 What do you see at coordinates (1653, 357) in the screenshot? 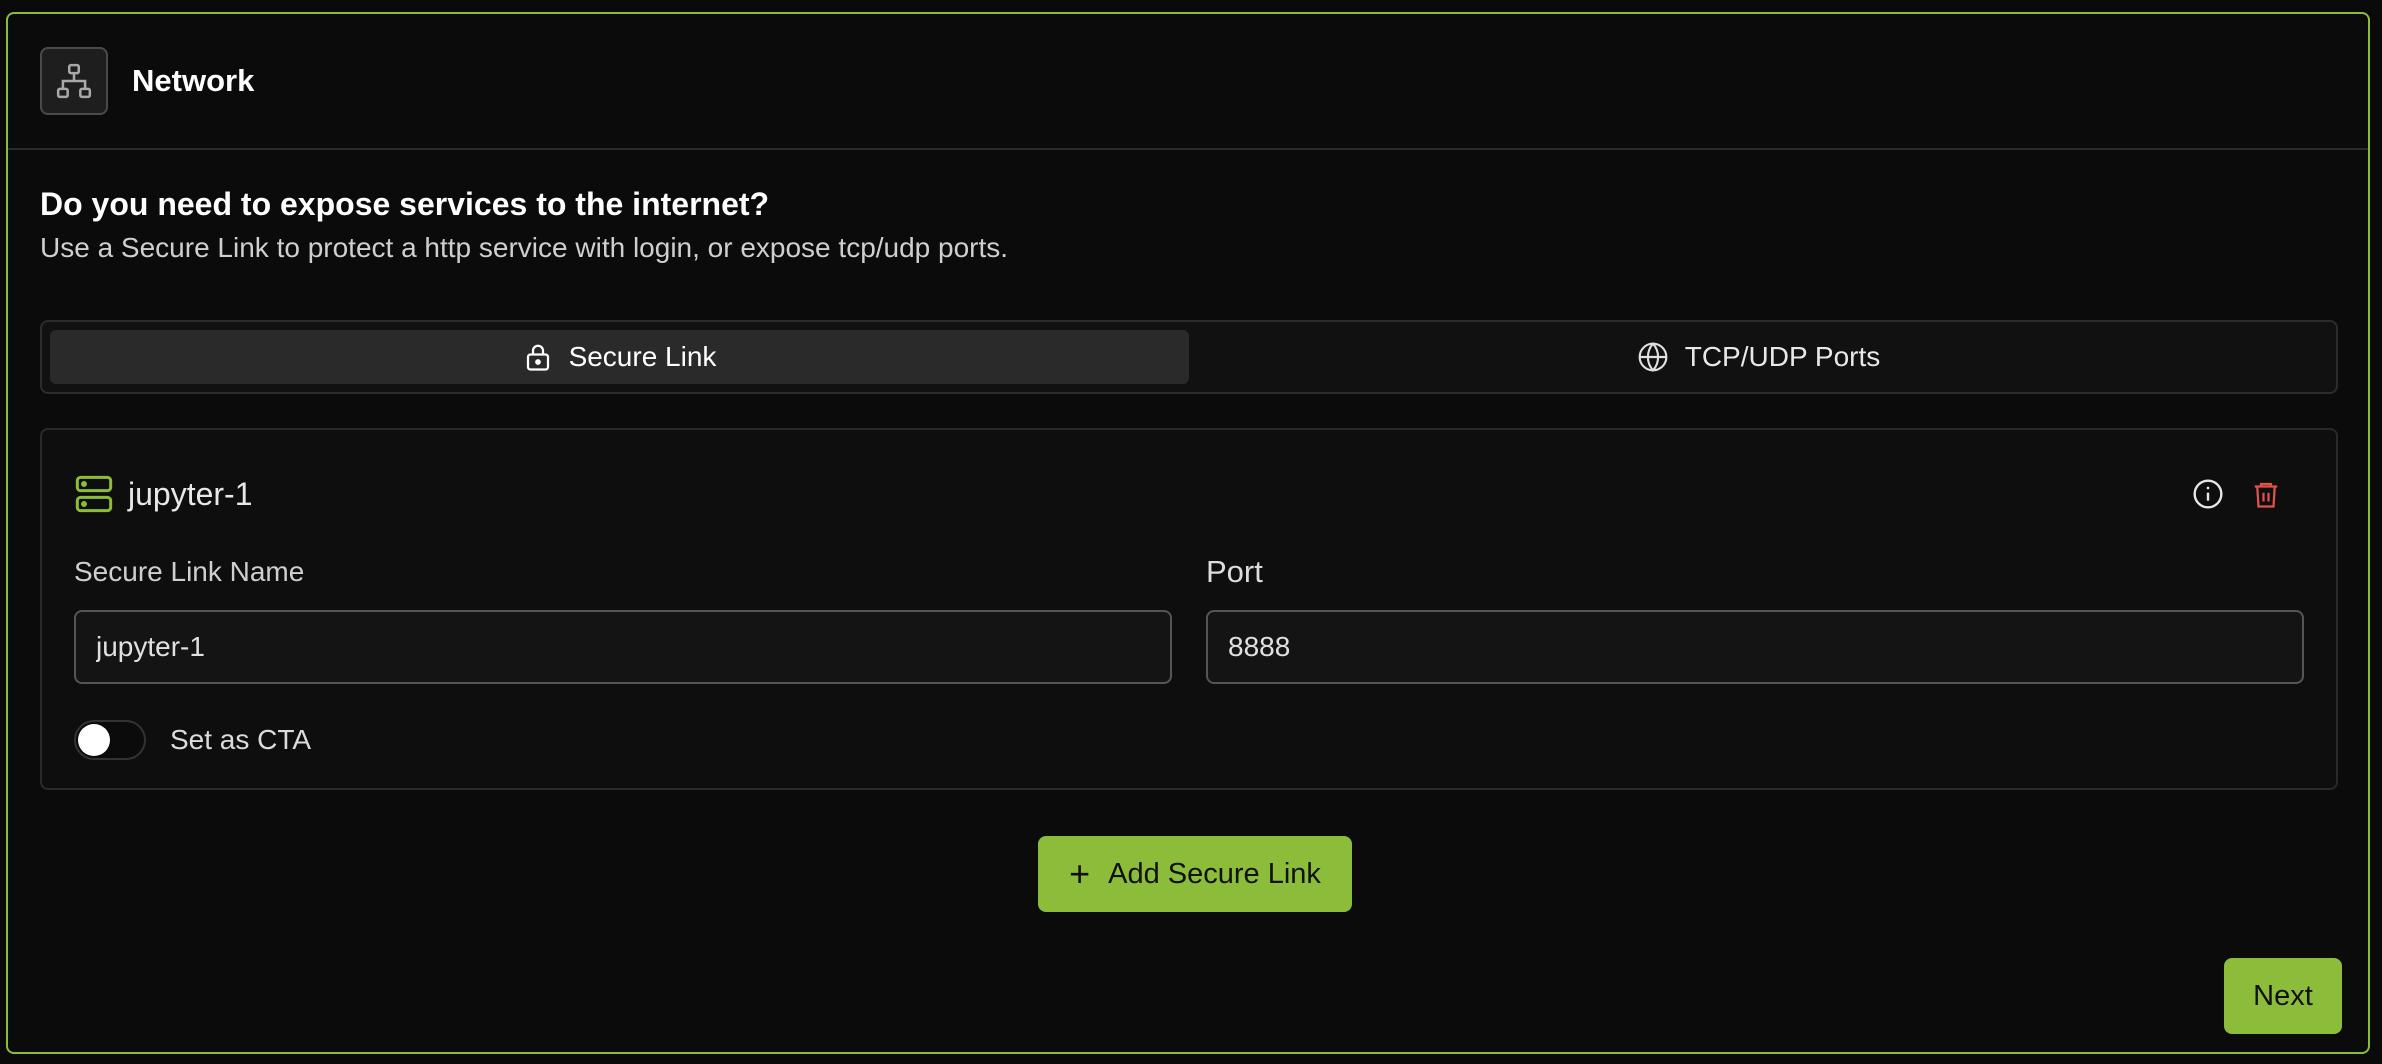
I see `globe-icon` at bounding box center [1653, 357].